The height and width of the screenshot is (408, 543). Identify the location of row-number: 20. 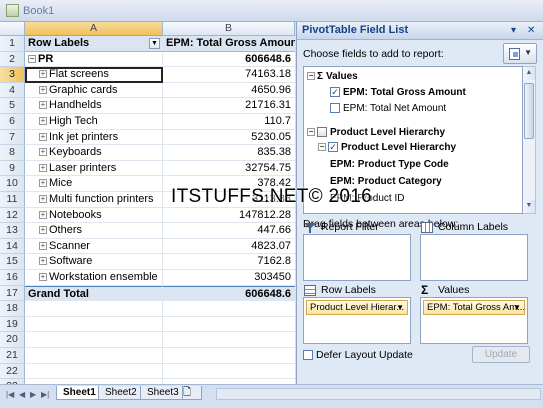
(12, 340).